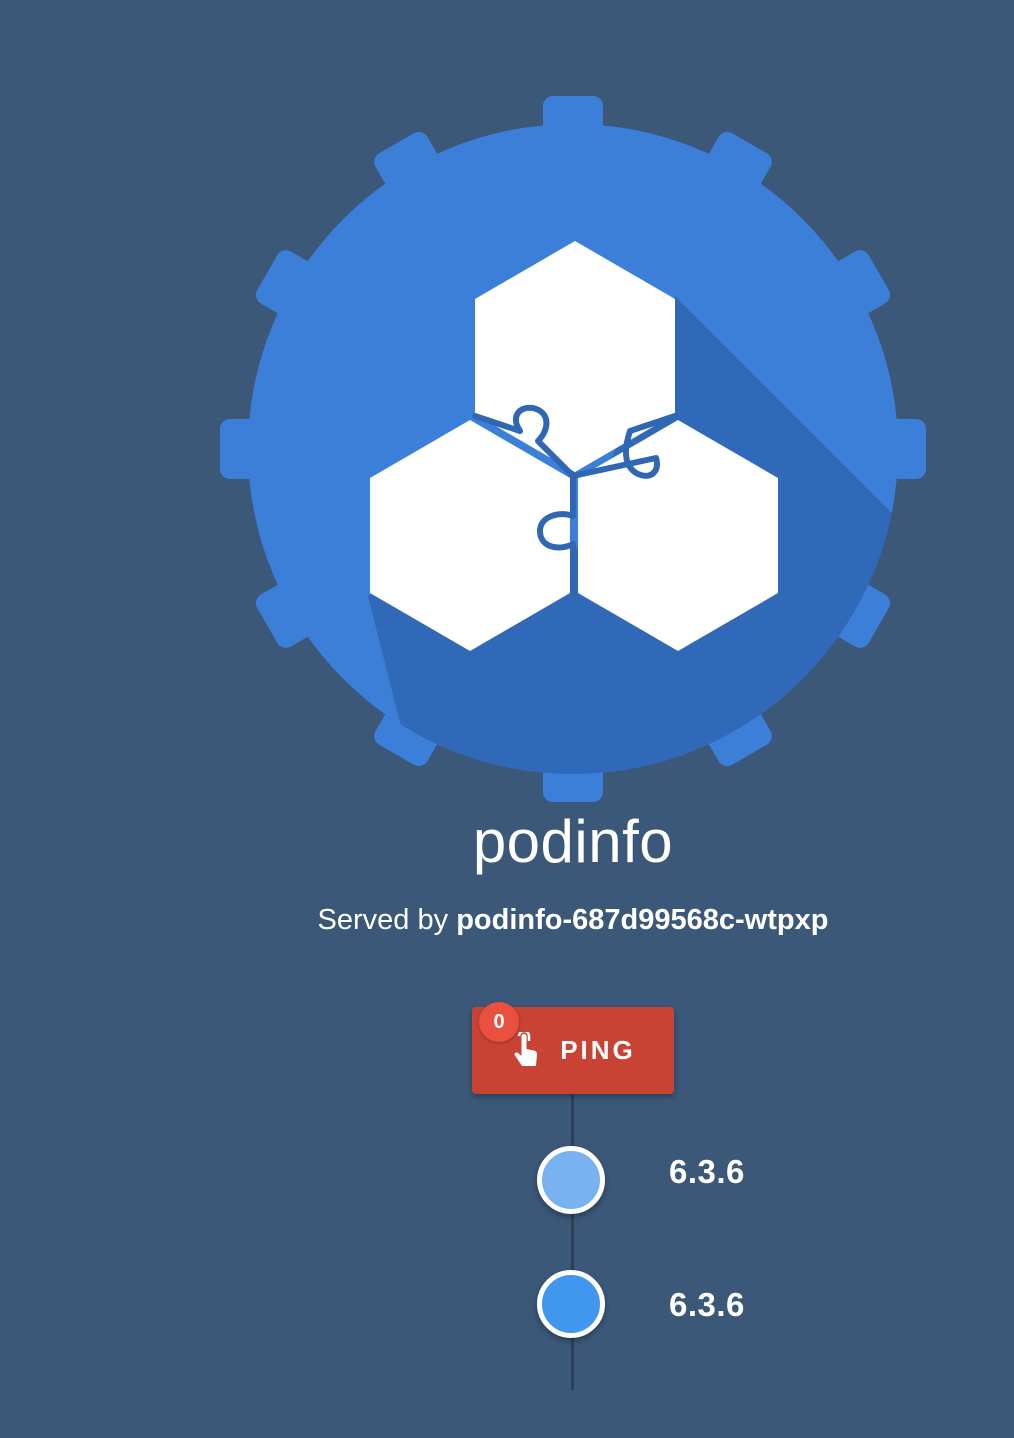 The image size is (1014, 1438). Describe the element at coordinates (499, 1022) in the screenshot. I see `ping-count-badge: 0` at that location.